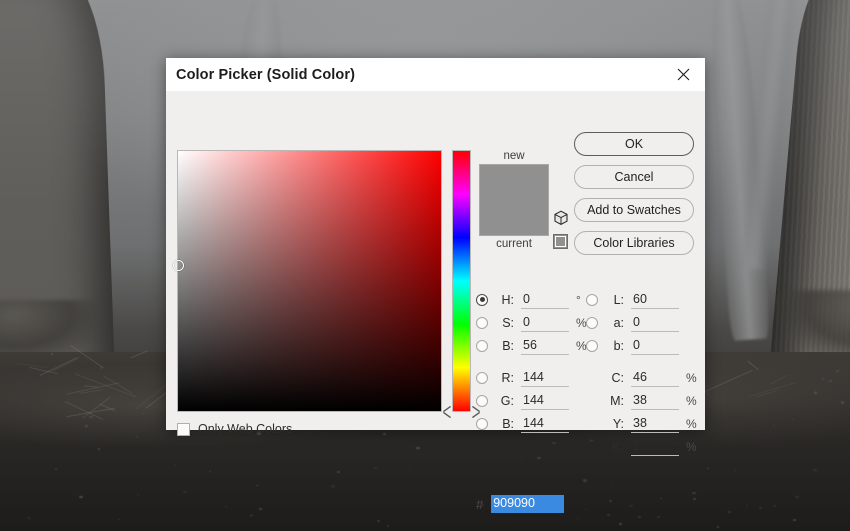 This screenshot has height=531, width=850. What do you see at coordinates (592, 345) in the screenshot?
I see `radio-lab-b` at bounding box center [592, 345].